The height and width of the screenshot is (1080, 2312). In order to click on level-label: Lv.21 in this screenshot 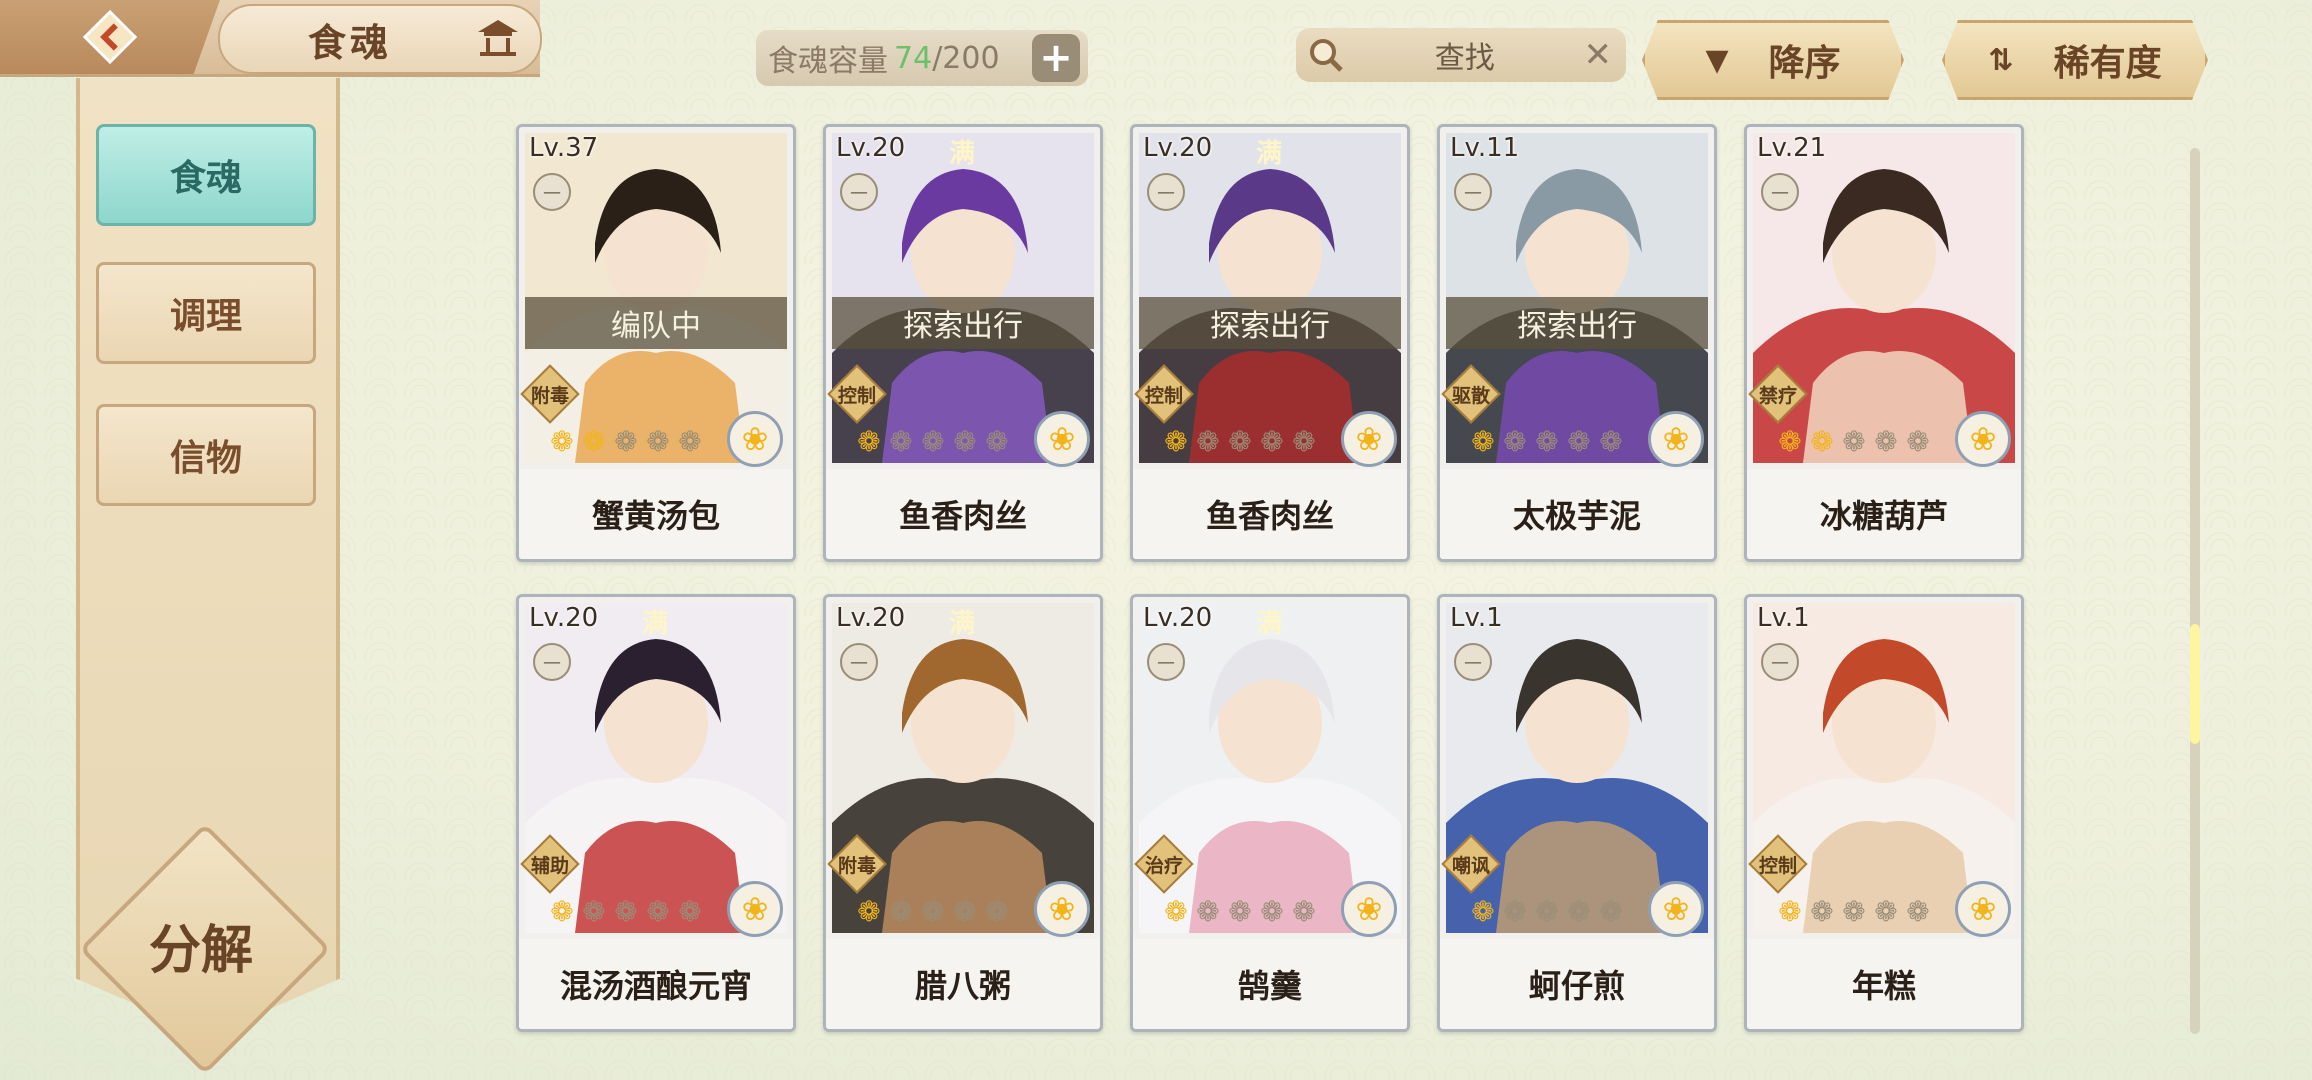, I will do `click(1792, 148)`.